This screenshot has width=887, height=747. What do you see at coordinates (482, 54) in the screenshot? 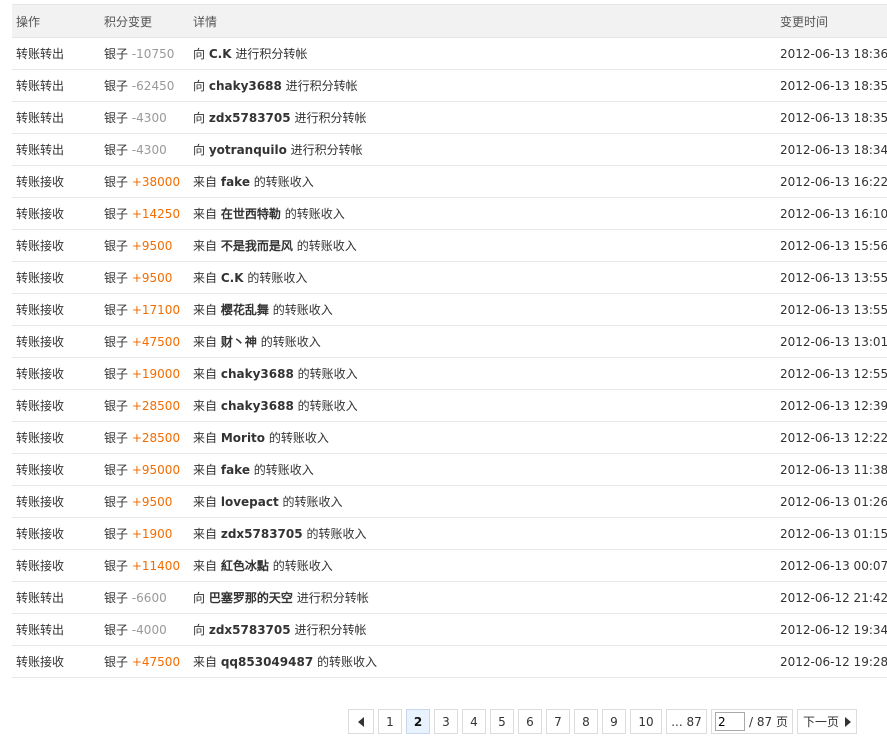
I see `detail-cell: 向 C.K 进行积分转帐` at bounding box center [482, 54].